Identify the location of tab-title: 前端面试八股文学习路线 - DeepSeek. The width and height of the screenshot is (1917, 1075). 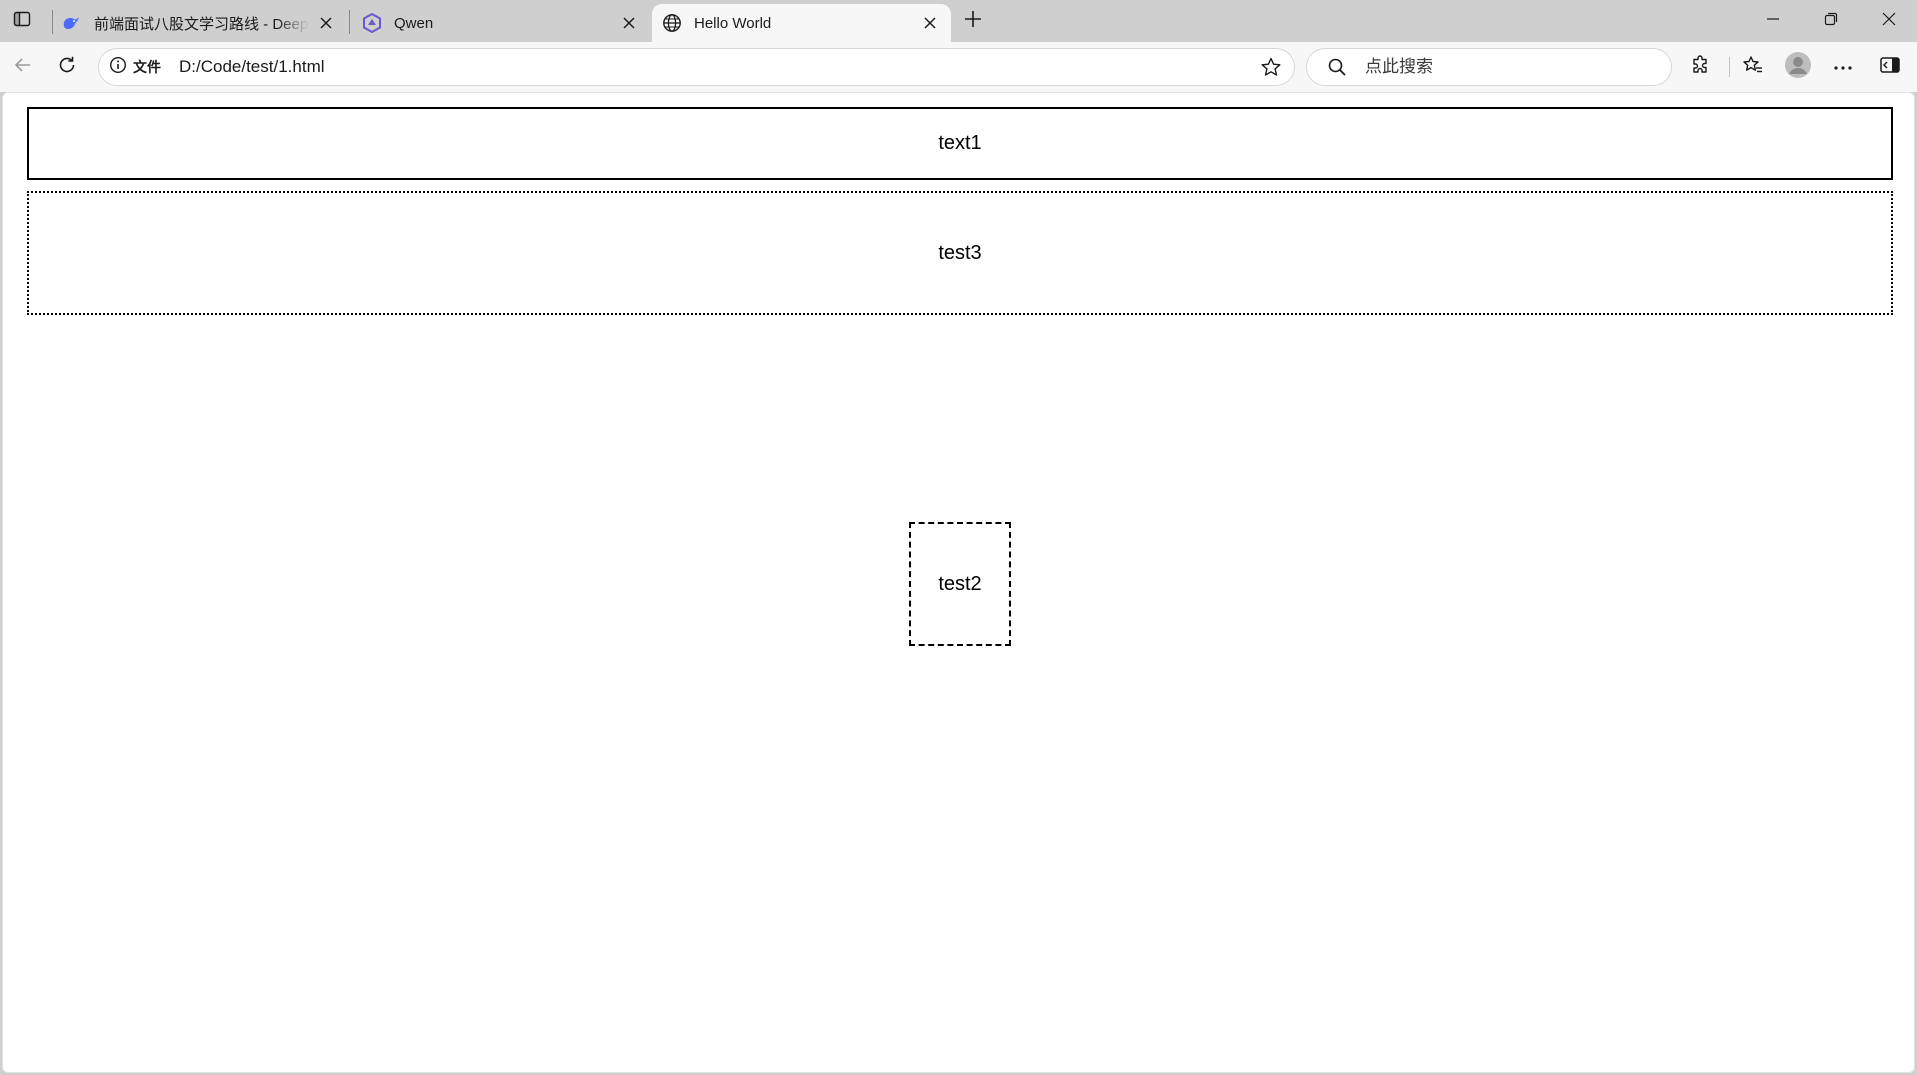
(201, 24).